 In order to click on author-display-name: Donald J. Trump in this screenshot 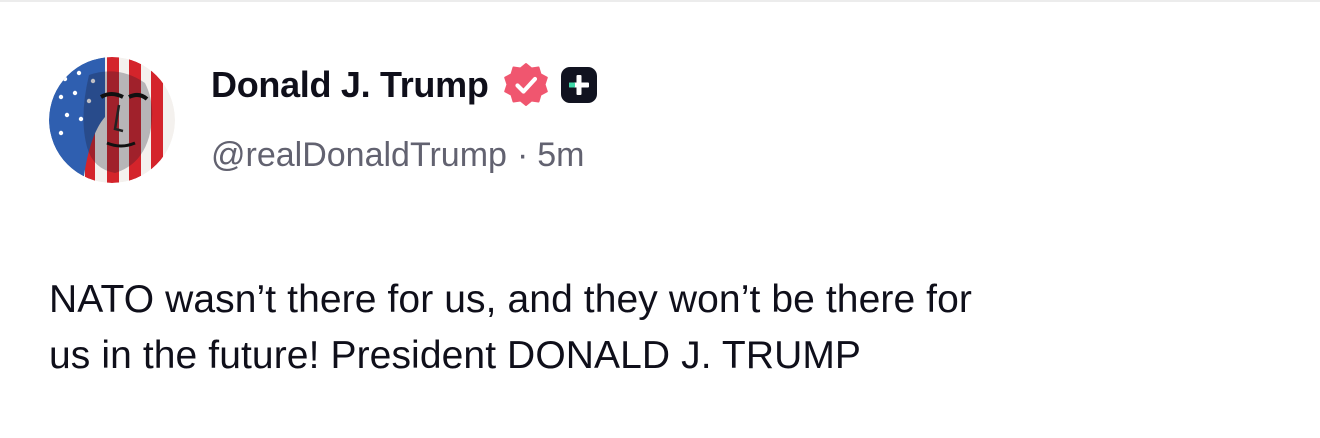, I will do `click(350, 85)`.